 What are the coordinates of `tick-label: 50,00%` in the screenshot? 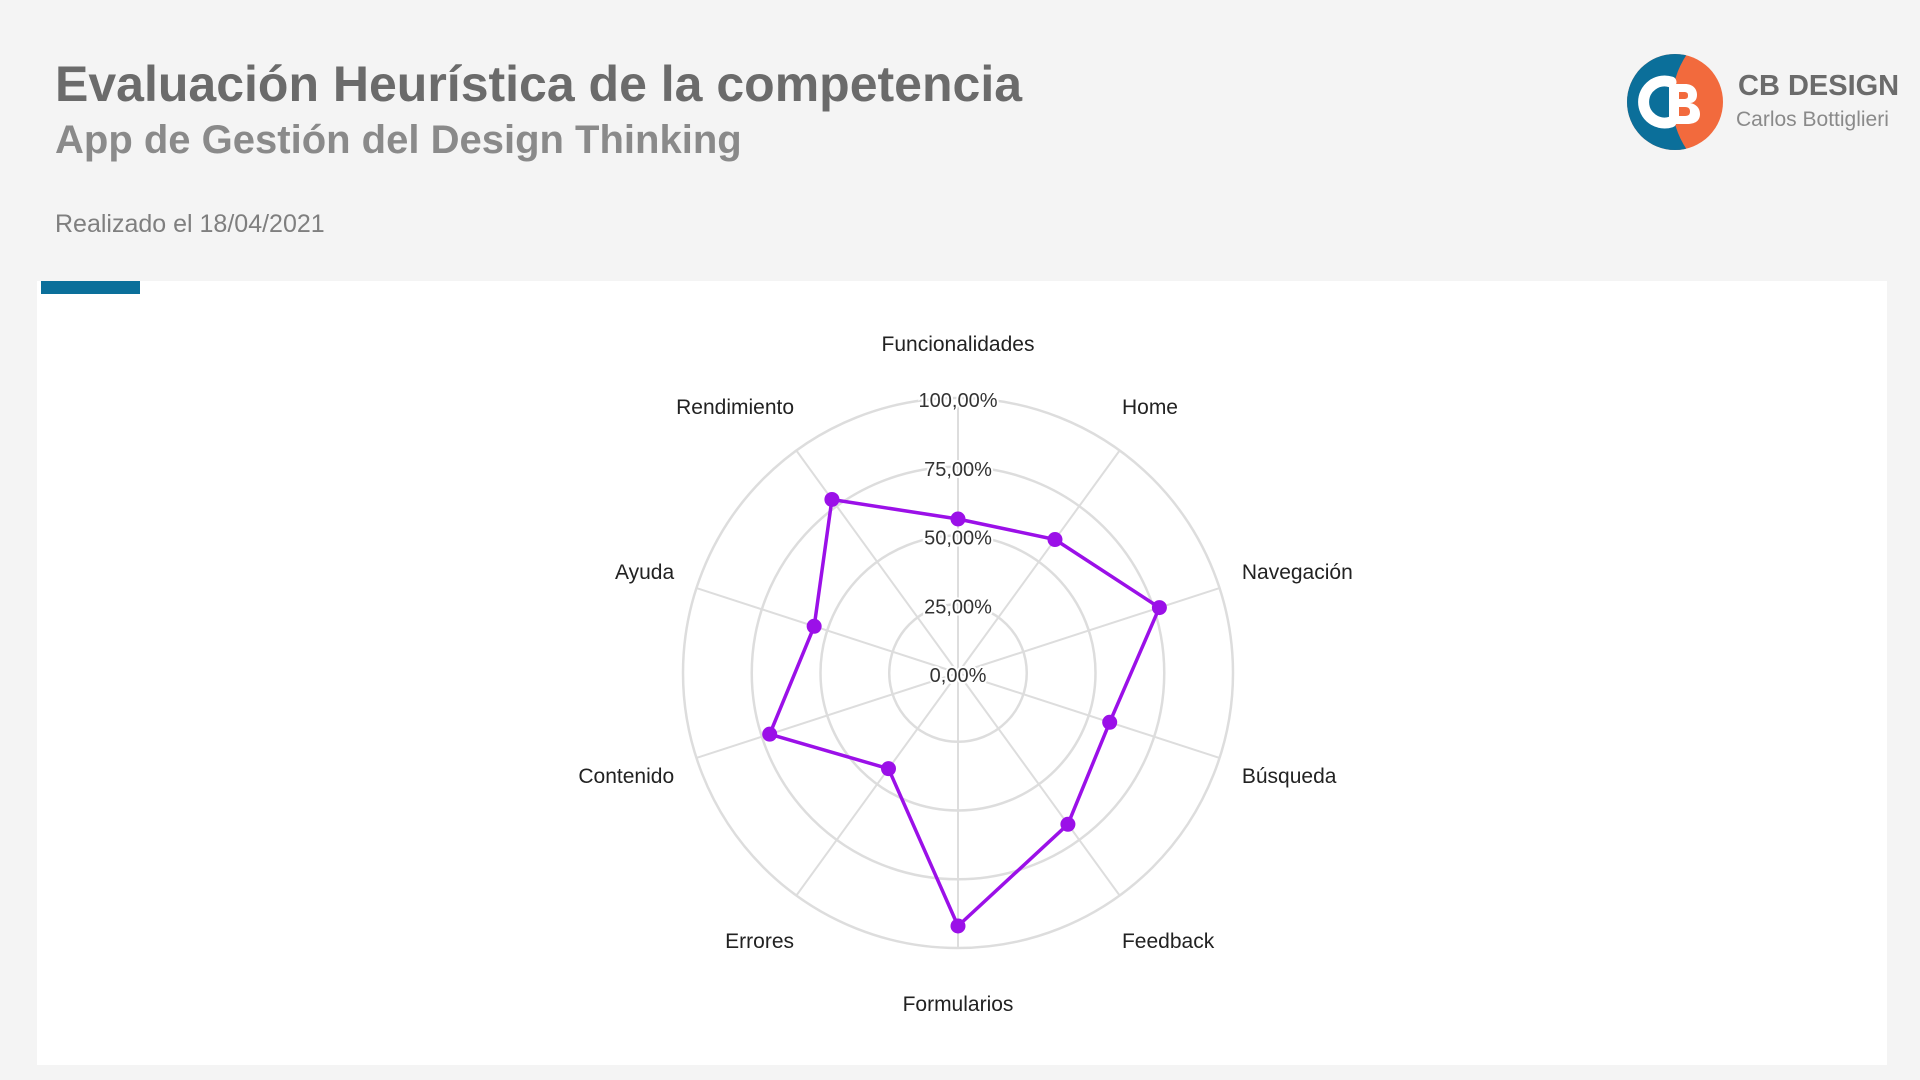 It's located at (958, 539).